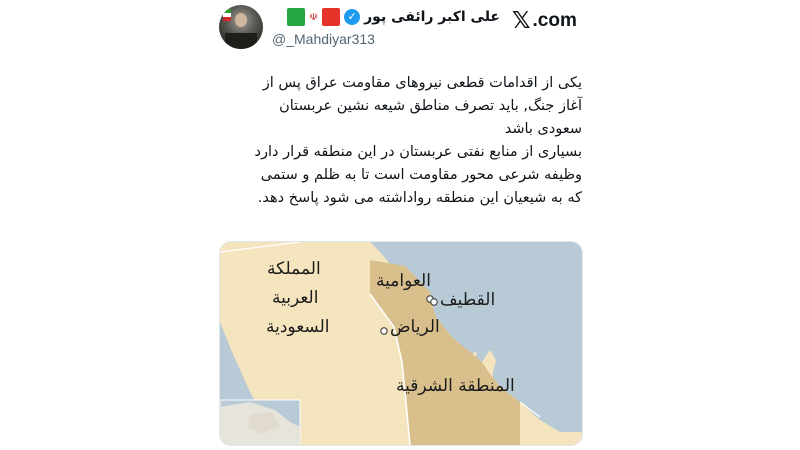 This screenshot has width=800, height=450. What do you see at coordinates (521, 21) in the screenshot?
I see `x-logo-icon: 𝕏` at bounding box center [521, 21].